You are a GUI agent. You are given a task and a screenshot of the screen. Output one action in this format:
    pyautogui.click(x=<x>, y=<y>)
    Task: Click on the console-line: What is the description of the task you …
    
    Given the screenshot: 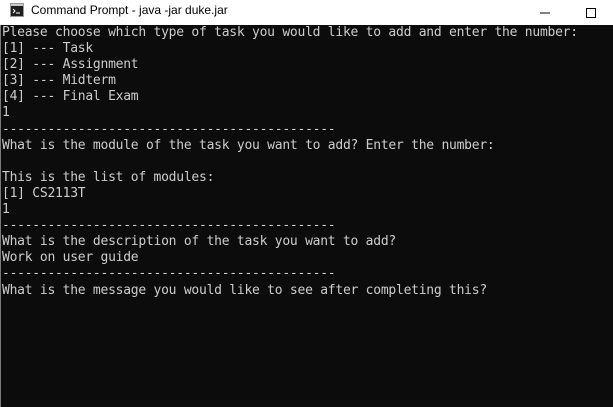 What is the action you would take?
    pyautogui.click(x=199, y=242)
    